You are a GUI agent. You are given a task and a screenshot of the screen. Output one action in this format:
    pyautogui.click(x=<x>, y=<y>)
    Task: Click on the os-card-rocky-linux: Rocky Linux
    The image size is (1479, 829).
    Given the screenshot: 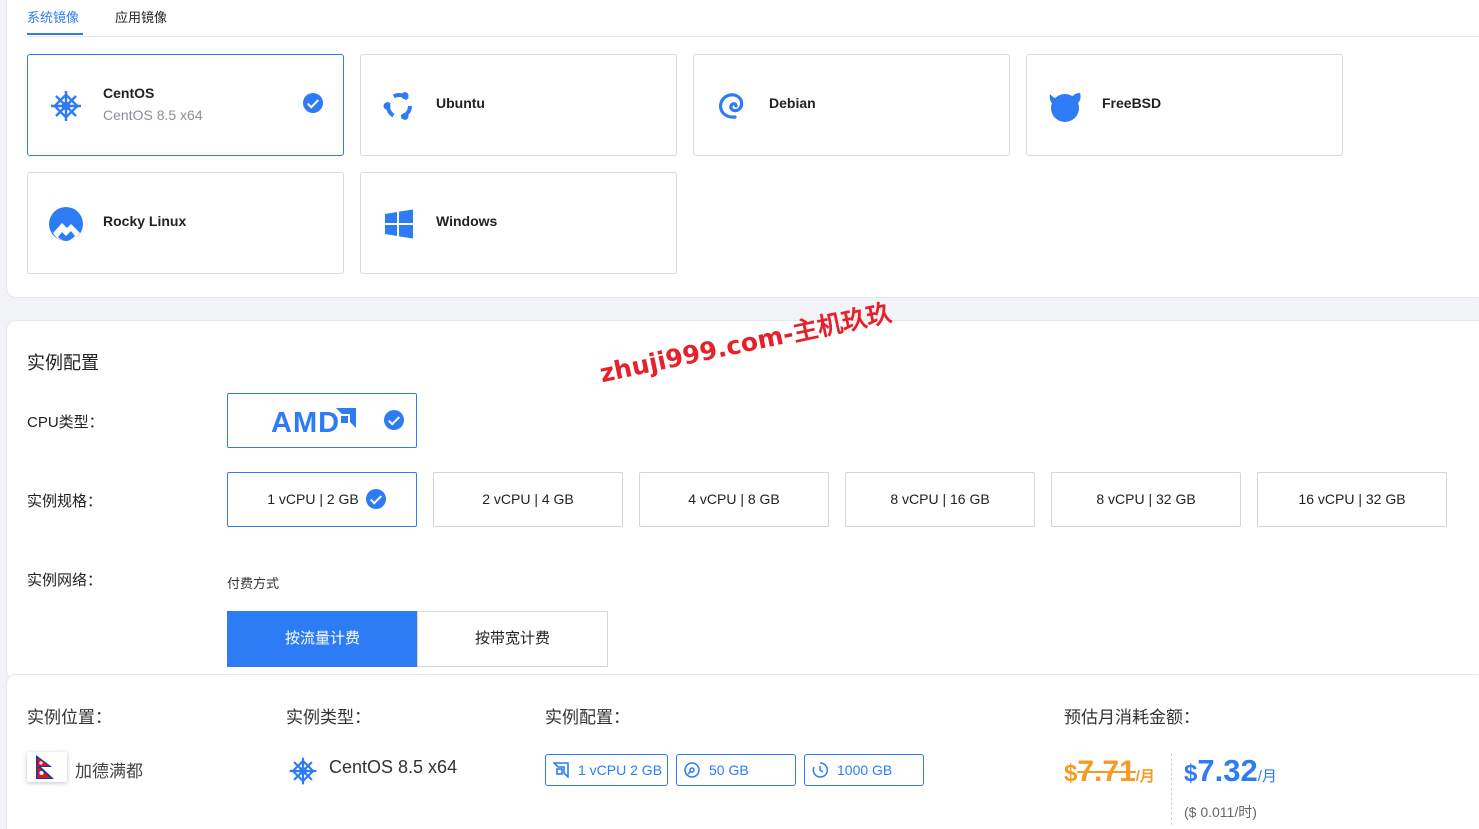 What is the action you would take?
    pyautogui.click(x=185, y=223)
    